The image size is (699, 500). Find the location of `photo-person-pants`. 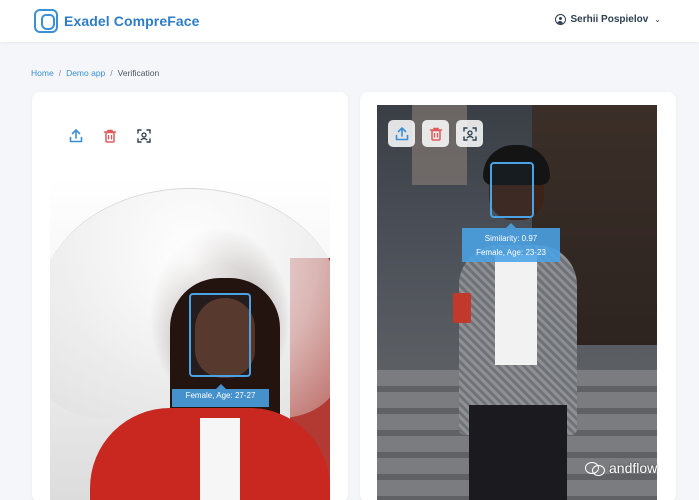

photo-person-pants is located at coordinates (518, 452).